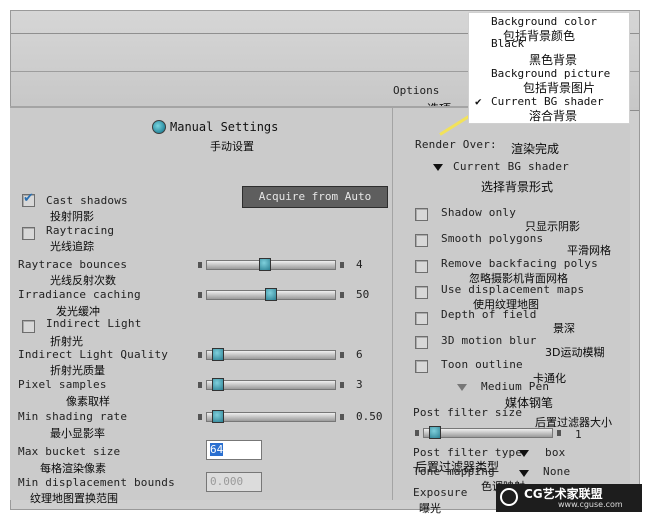 Image resolution: width=647 pixels, height=518 pixels. I want to click on irradiance-caching-label: Irradiance caching, so click(79, 294).